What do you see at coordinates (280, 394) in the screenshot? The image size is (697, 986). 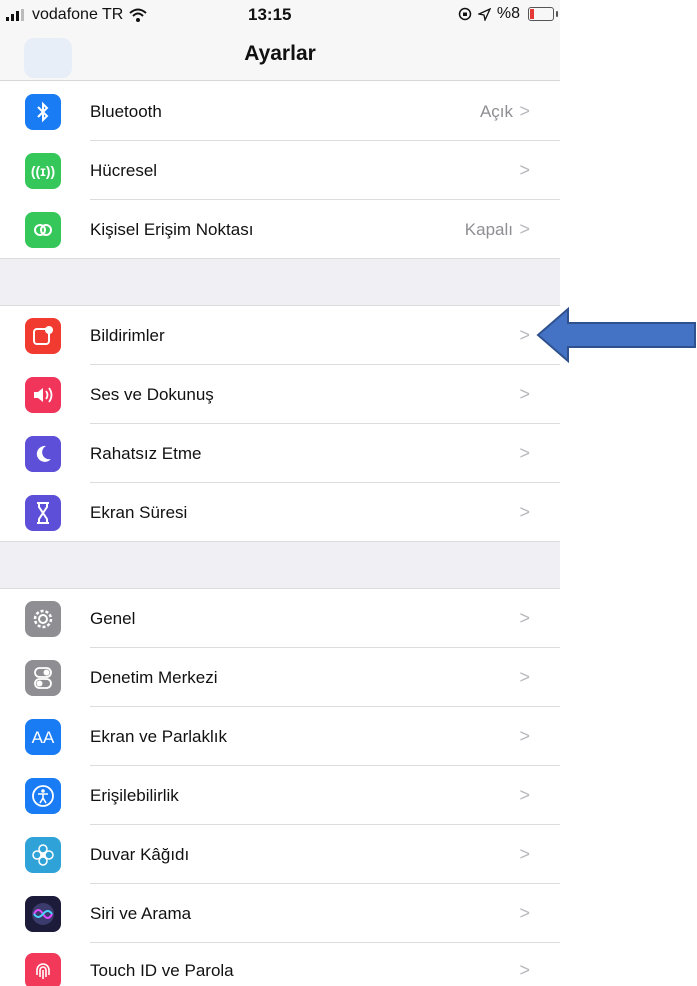 I see `settings-row-sounds: Ses ve Dokunuş >` at bounding box center [280, 394].